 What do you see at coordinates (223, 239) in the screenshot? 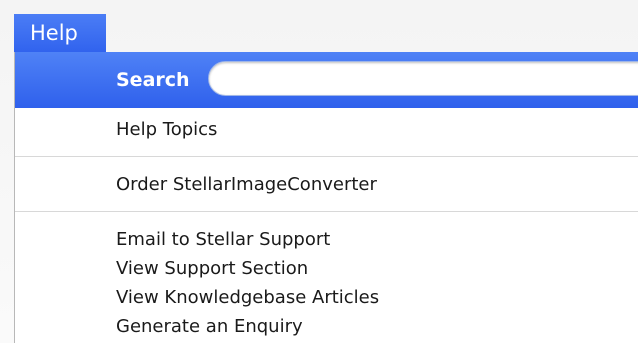
I see `menu-item-email-support: Email to Stellar Support` at bounding box center [223, 239].